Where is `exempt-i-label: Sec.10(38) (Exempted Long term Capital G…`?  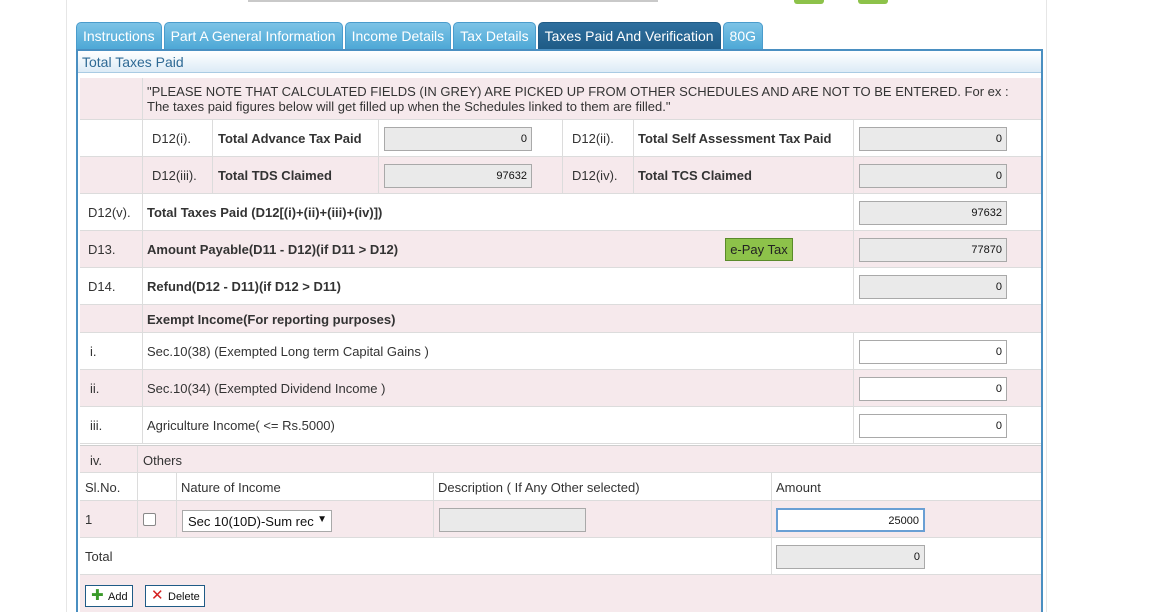
exempt-i-label: Sec.10(38) (Exempted Long term Capital G… is located at coordinates (288, 351).